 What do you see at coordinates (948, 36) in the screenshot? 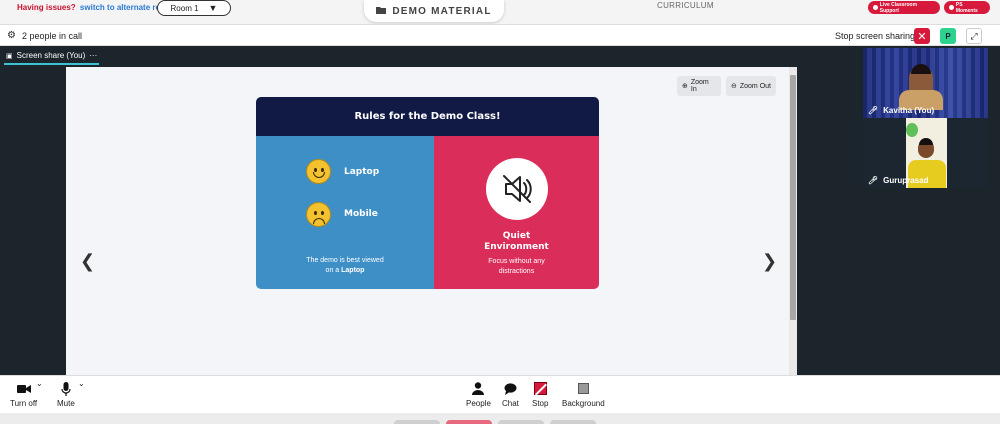
I see `p-badge-button: P` at bounding box center [948, 36].